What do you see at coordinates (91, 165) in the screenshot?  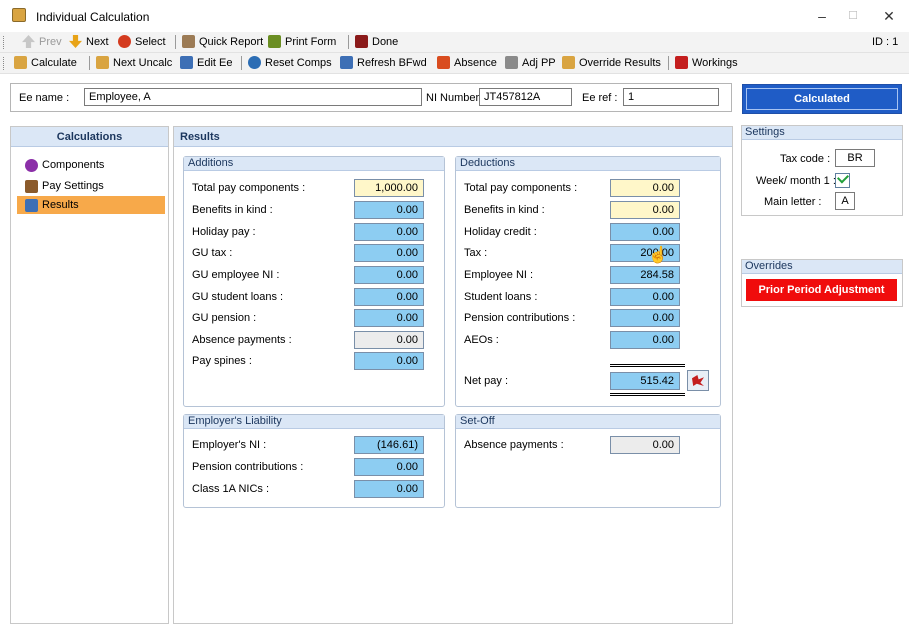 I see `nav-item-components: Components` at bounding box center [91, 165].